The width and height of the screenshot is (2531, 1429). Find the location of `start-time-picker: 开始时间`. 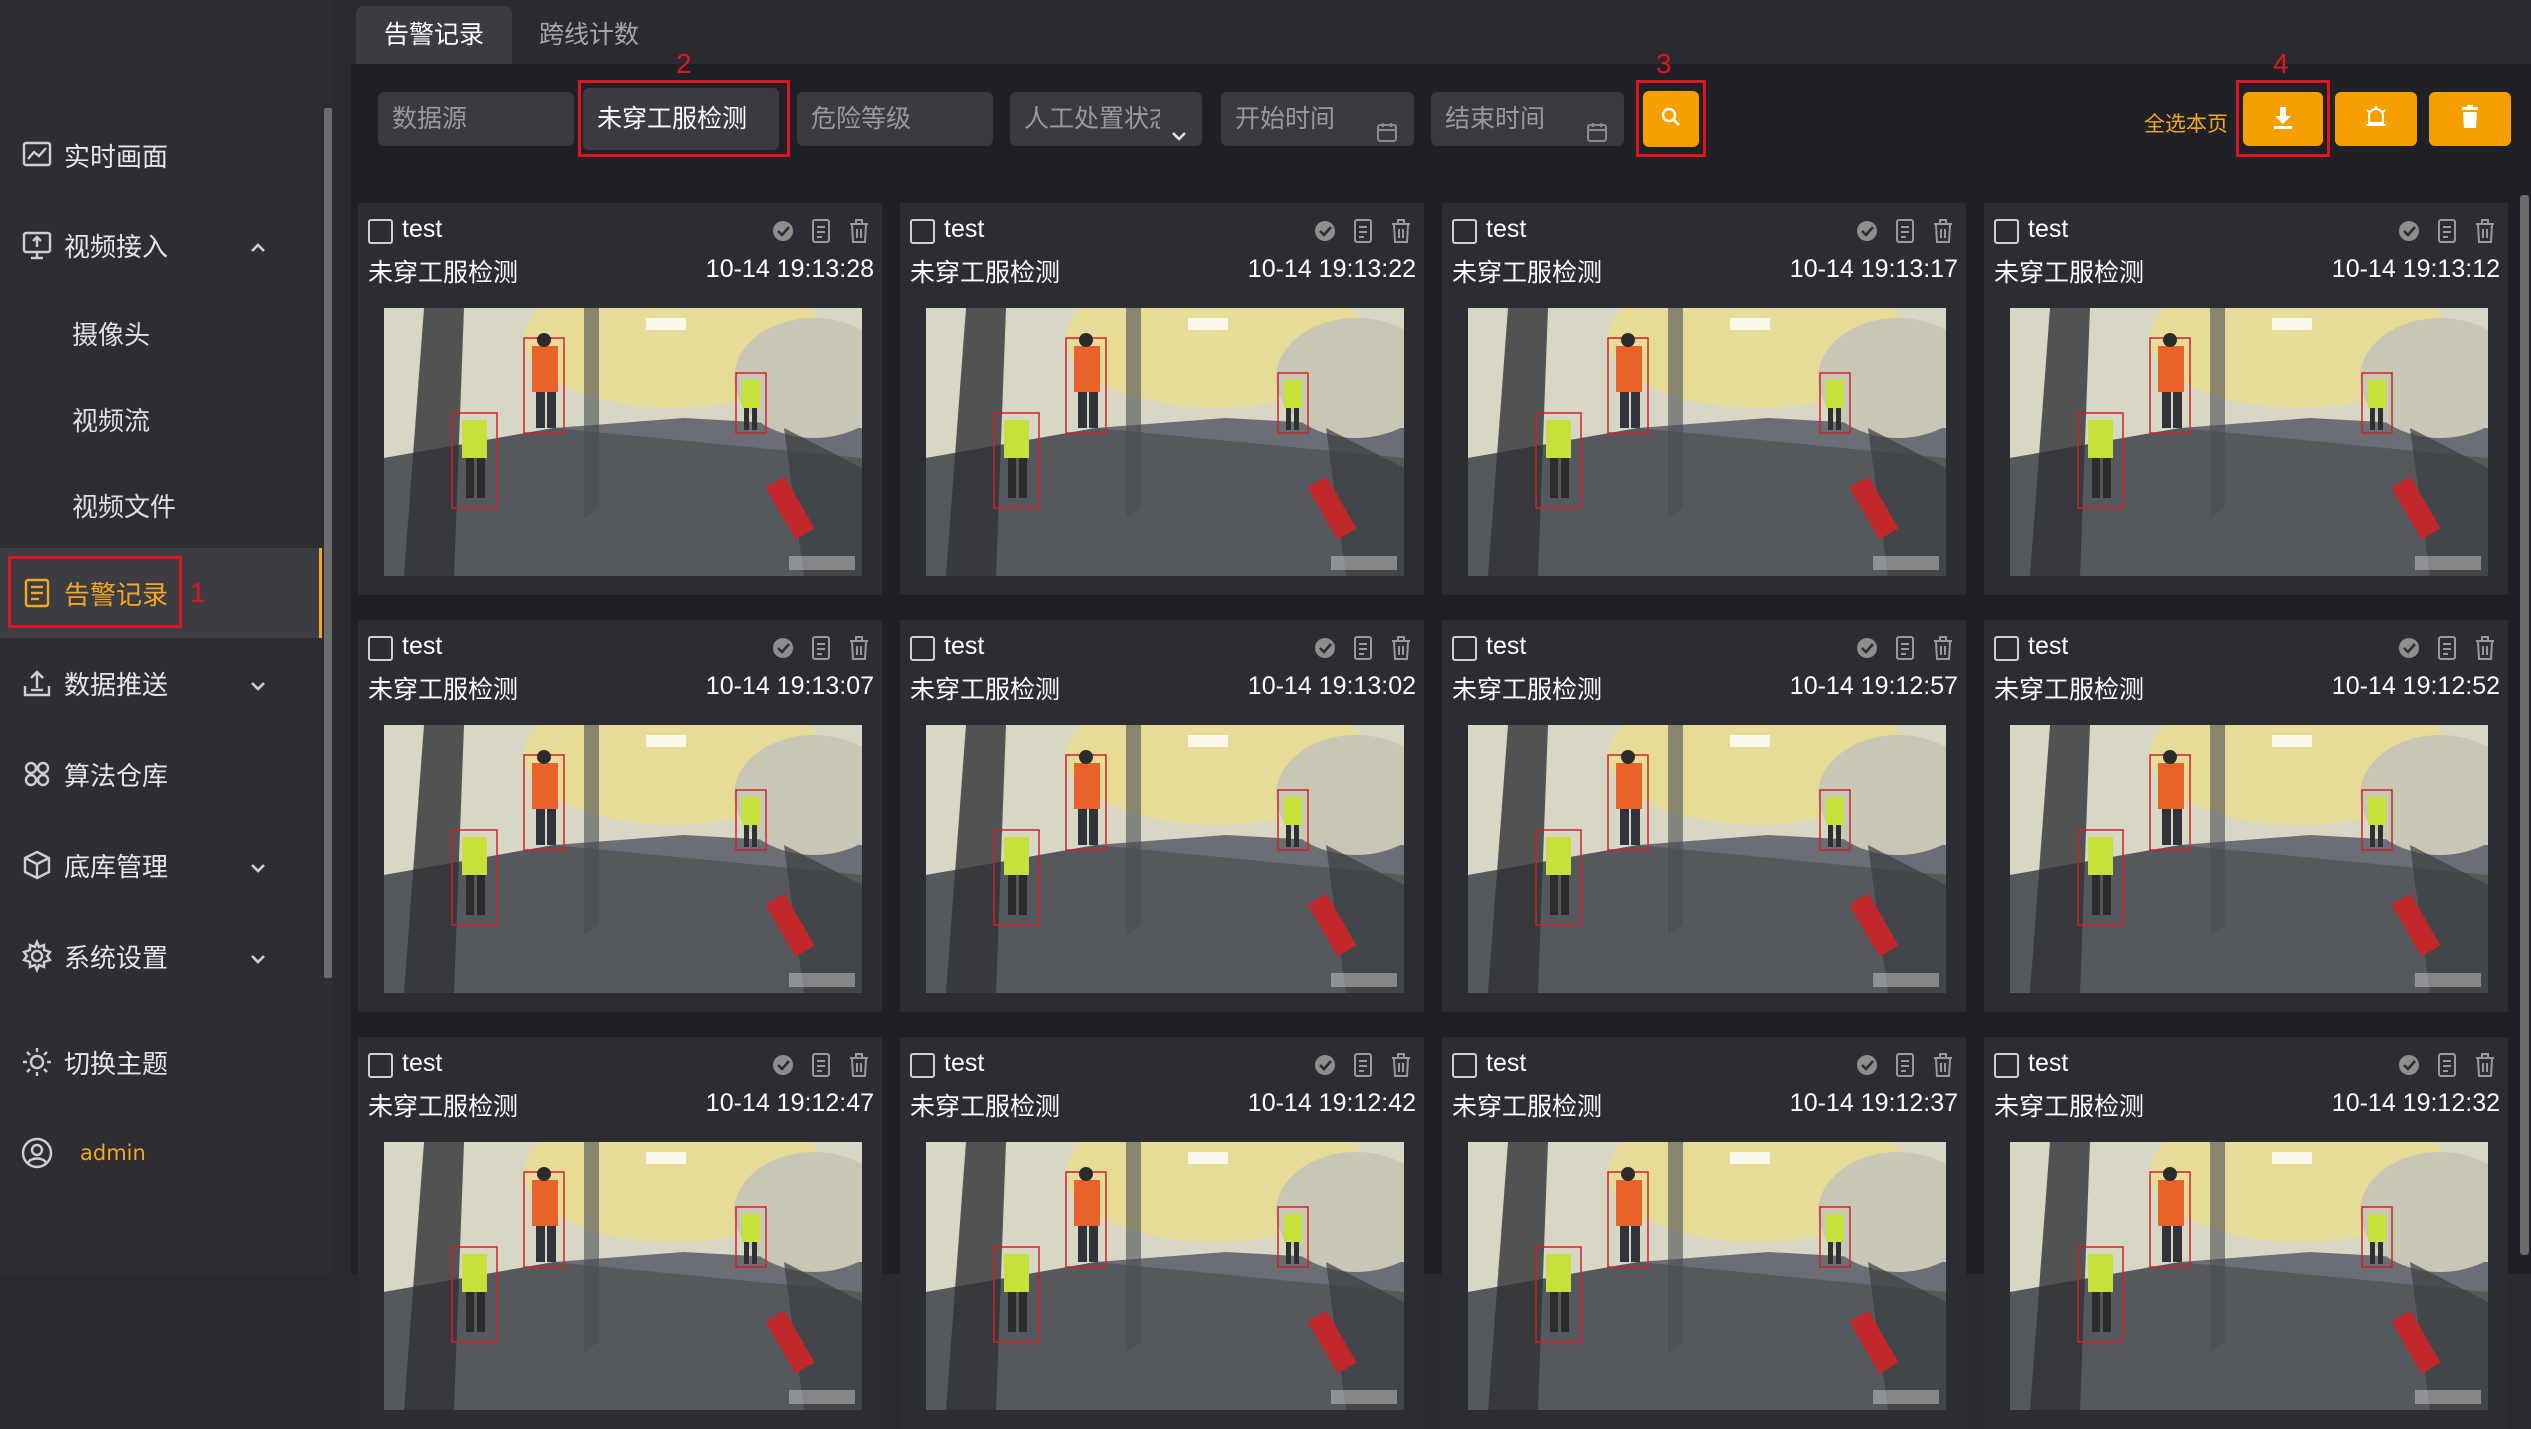

start-time-picker: 开始时间 is located at coordinates (1317, 119).